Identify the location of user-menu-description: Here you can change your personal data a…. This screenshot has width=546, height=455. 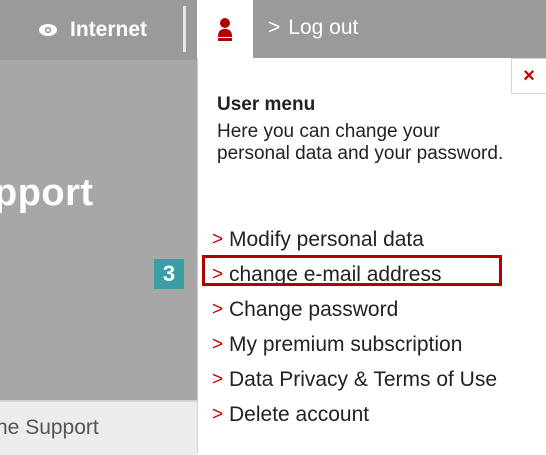
(360, 142).